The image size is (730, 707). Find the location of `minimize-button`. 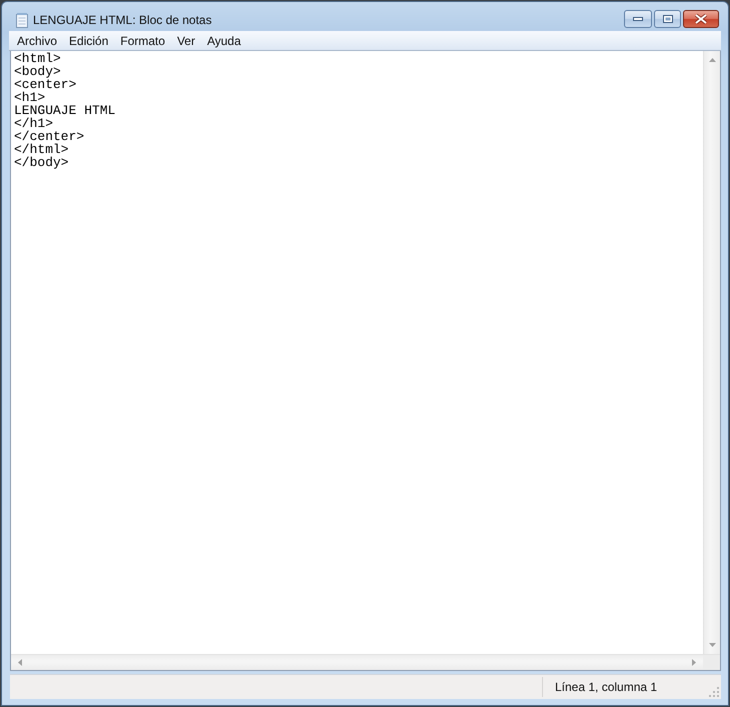

minimize-button is located at coordinates (638, 19).